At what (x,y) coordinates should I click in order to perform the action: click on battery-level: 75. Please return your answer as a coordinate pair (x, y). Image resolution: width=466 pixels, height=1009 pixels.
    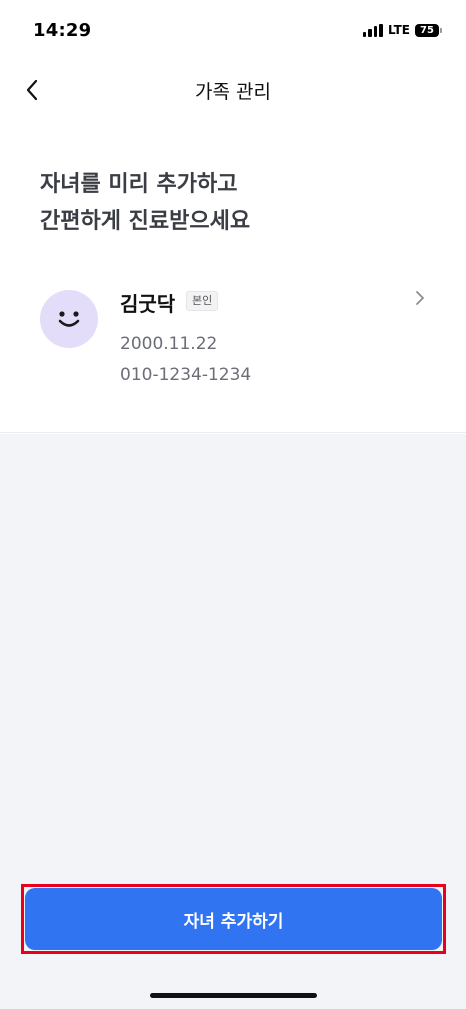
    Looking at the image, I should click on (427, 30).